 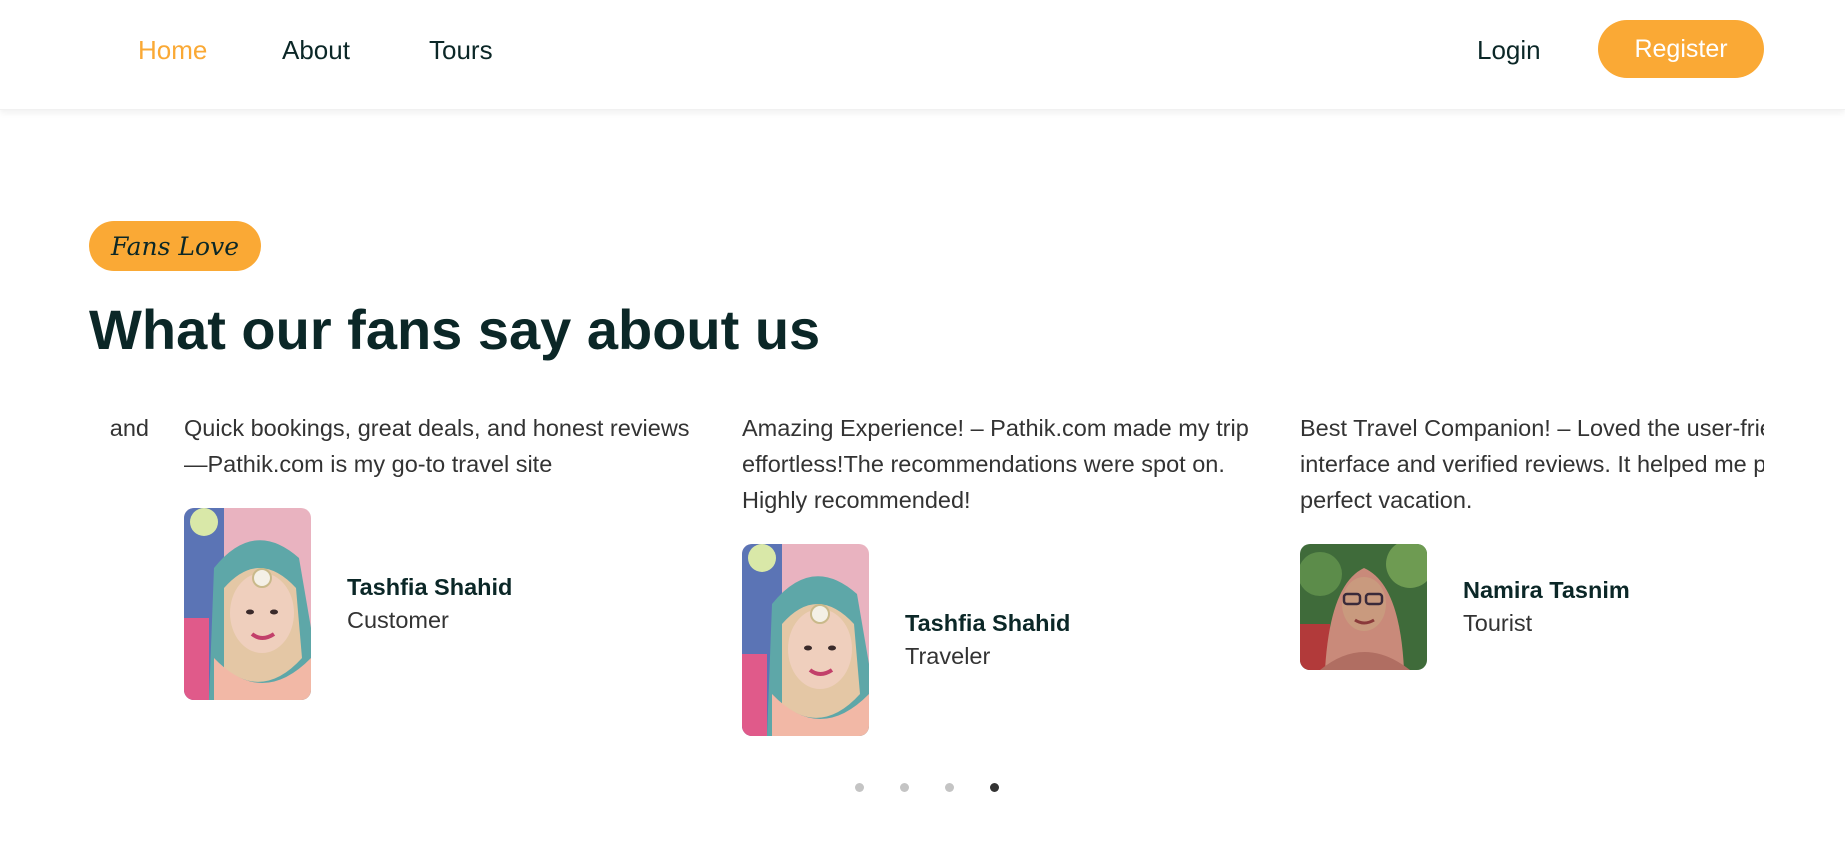 I want to click on testimonial-author: Tashfia Shahid Customer, so click(x=444, y=604).